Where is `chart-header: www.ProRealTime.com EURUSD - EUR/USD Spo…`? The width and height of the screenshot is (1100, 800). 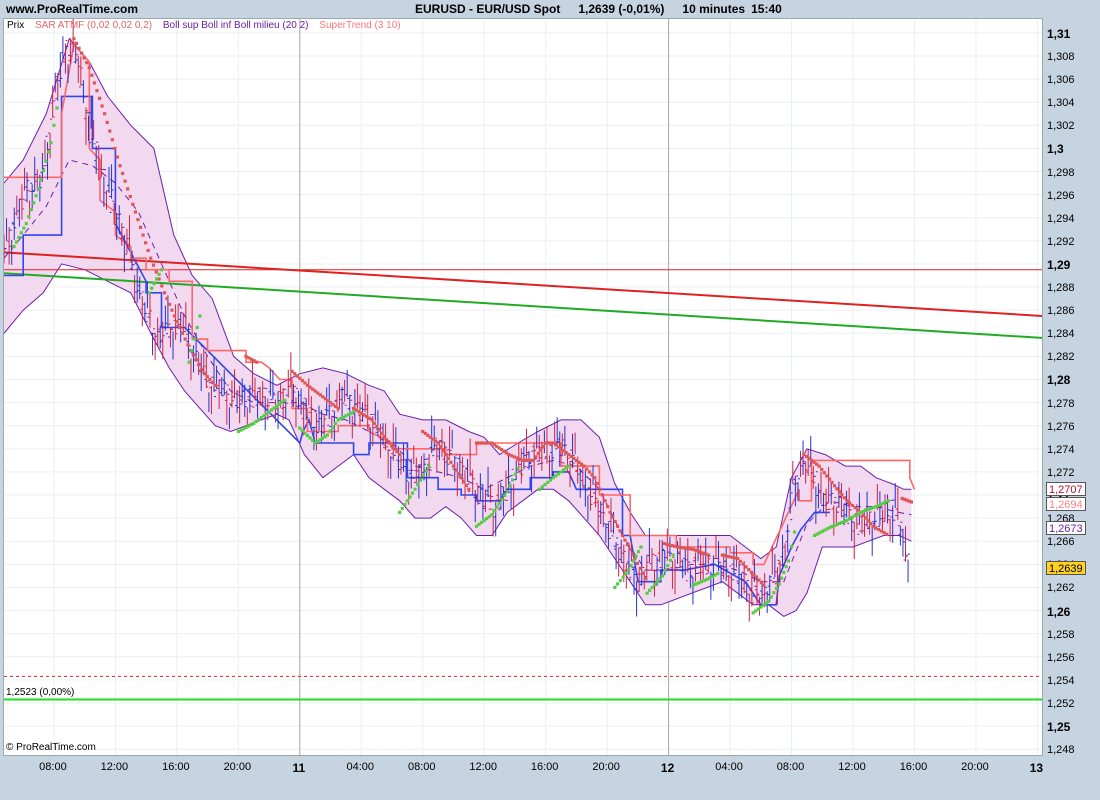
chart-header: www.ProRealTime.com EURUSD - EUR/USD Spo… is located at coordinates (550, 9).